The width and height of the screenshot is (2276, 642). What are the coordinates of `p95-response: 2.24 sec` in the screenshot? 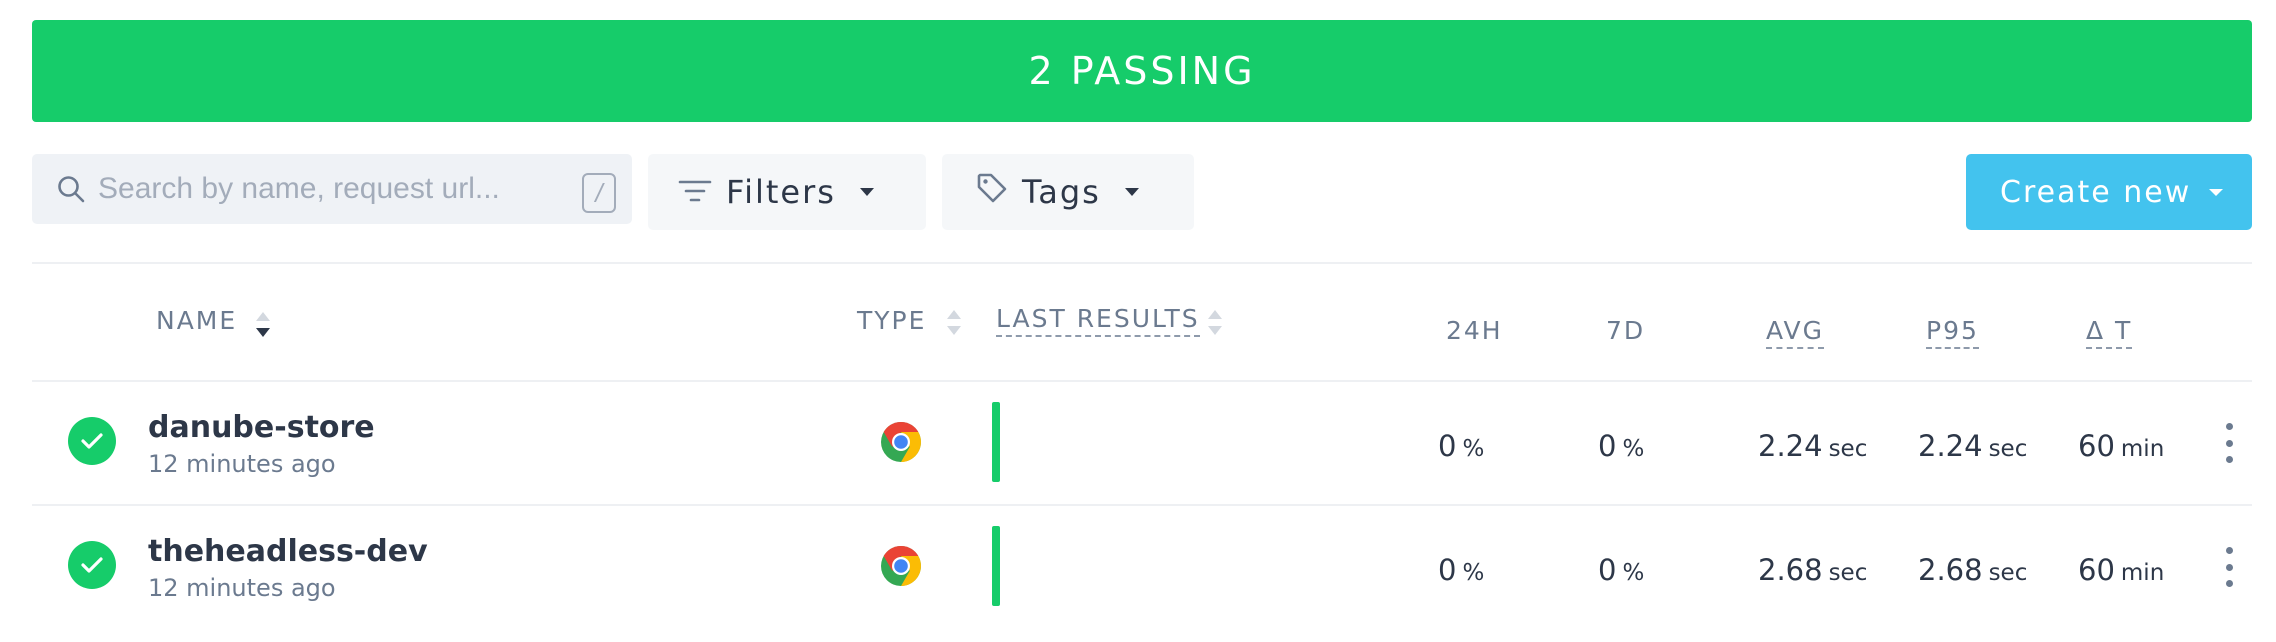 It's located at (1973, 446).